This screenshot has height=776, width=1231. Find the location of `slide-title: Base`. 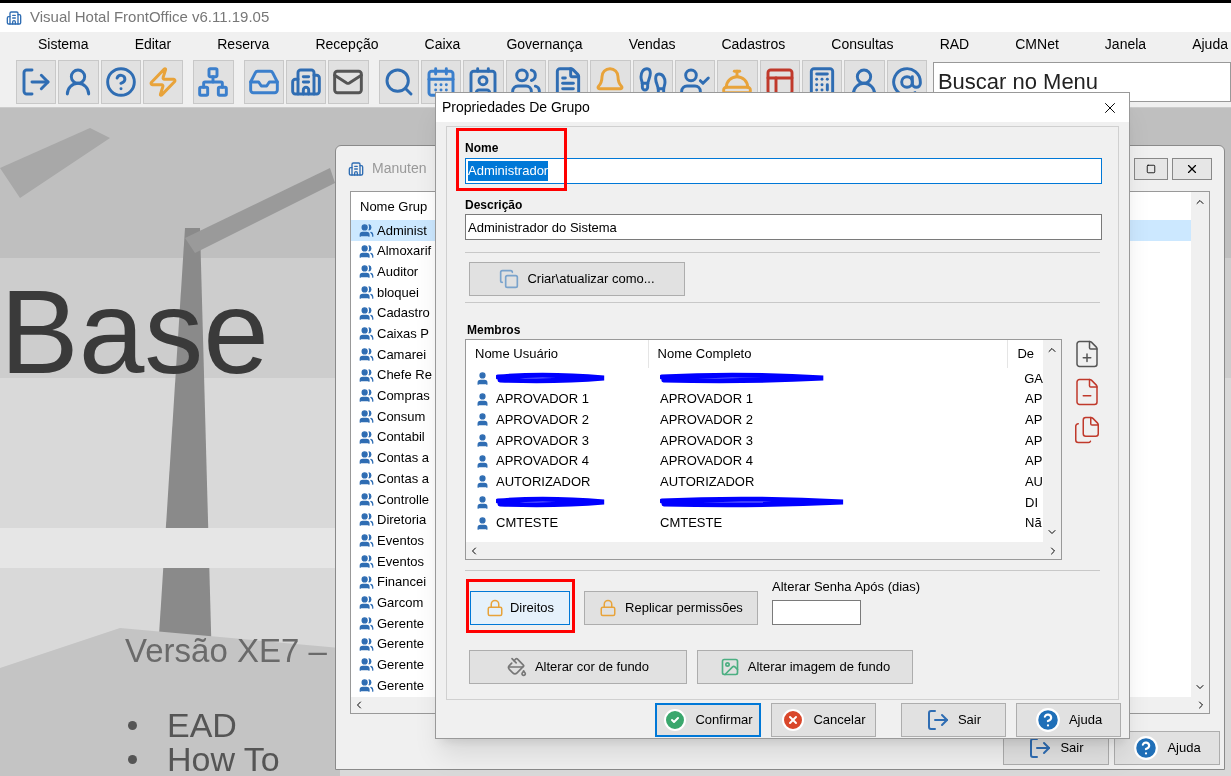

slide-title: Base is located at coordinates (134, 332).